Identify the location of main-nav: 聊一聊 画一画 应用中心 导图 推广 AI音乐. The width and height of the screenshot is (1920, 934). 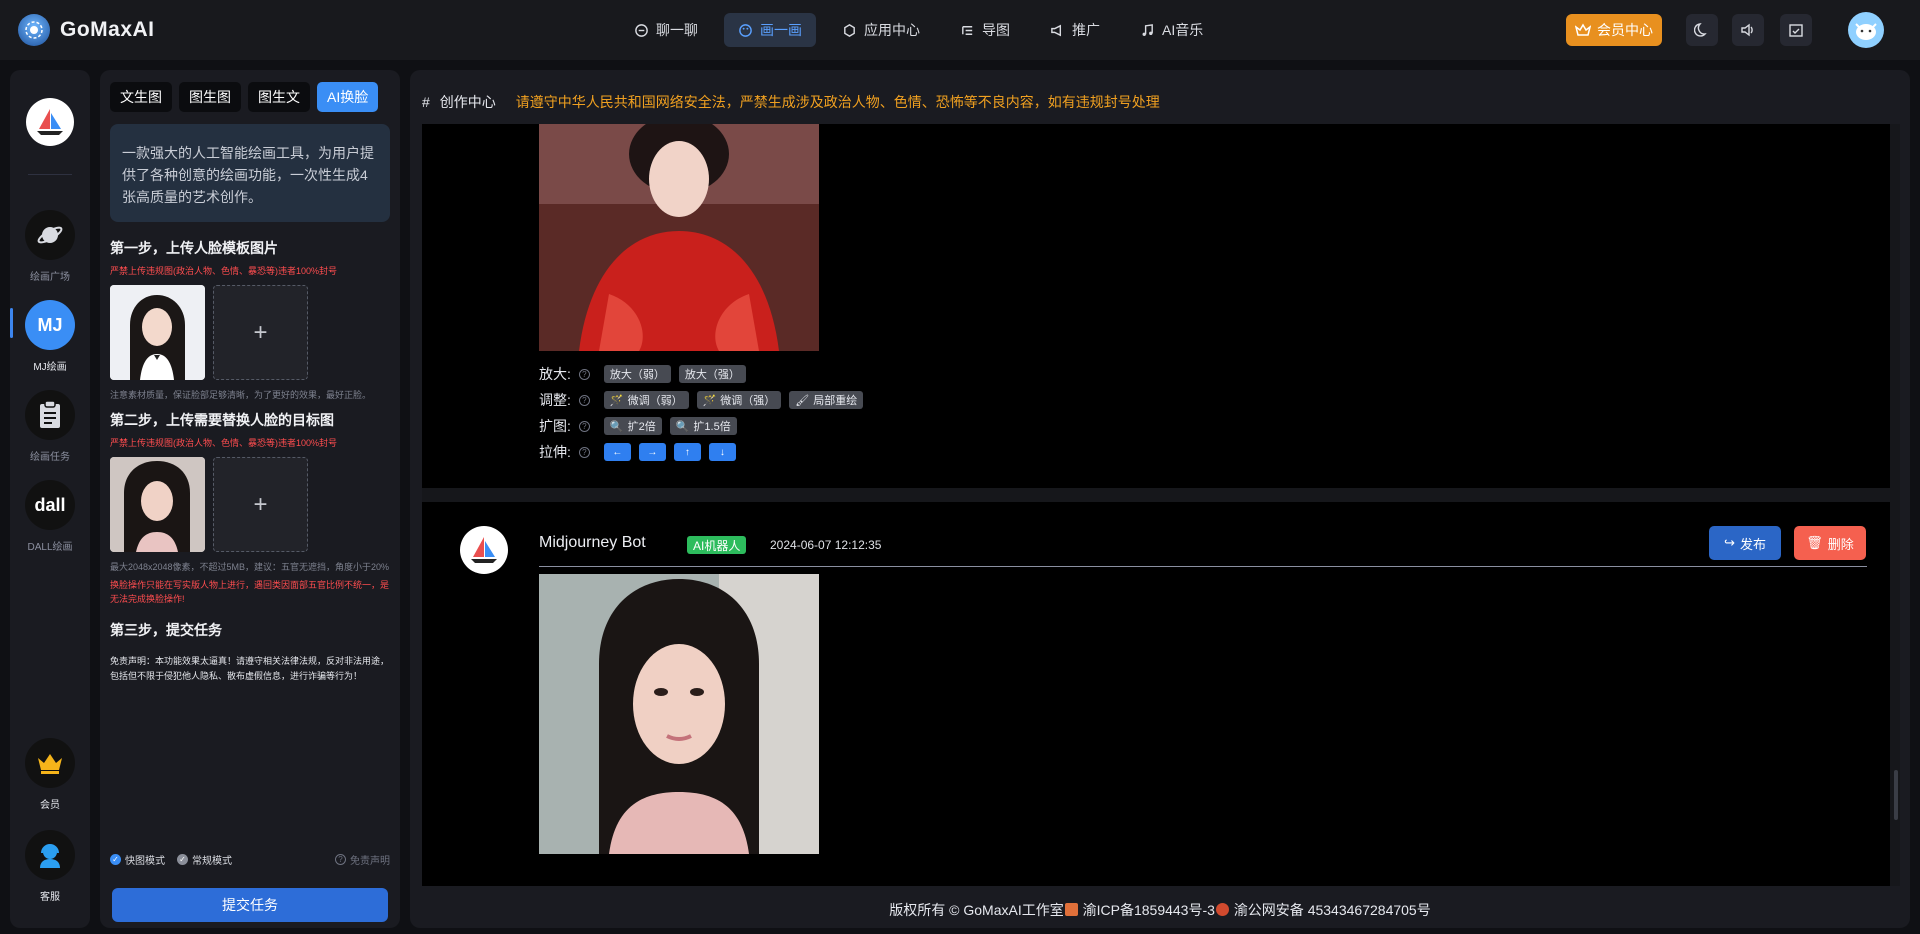
(918, 30).